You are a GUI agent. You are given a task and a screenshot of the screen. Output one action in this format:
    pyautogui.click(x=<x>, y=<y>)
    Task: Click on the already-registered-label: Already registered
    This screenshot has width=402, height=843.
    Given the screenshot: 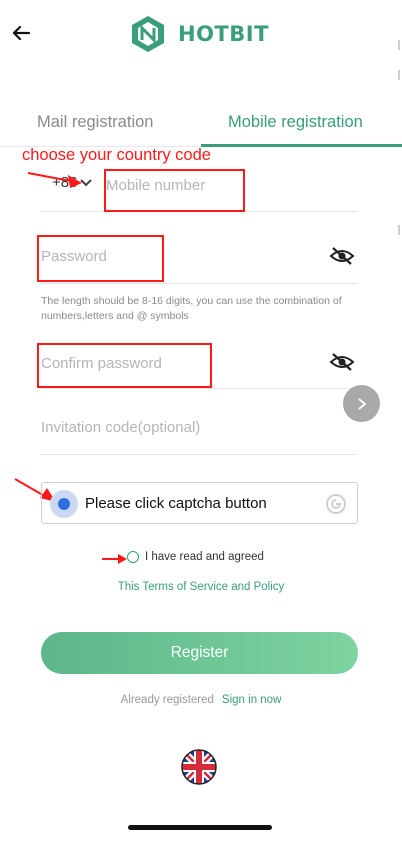 What is the action you would take?
    pyautogui.click(x=167, y=700)
    